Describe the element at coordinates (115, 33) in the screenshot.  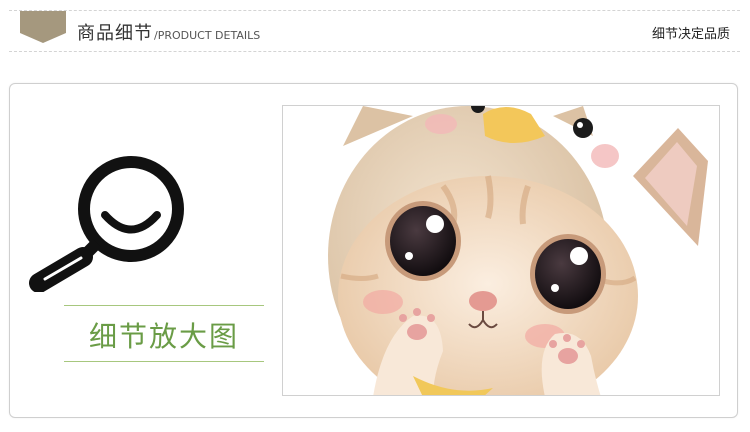
I see `section-title-cn: 商品细节` at that location.